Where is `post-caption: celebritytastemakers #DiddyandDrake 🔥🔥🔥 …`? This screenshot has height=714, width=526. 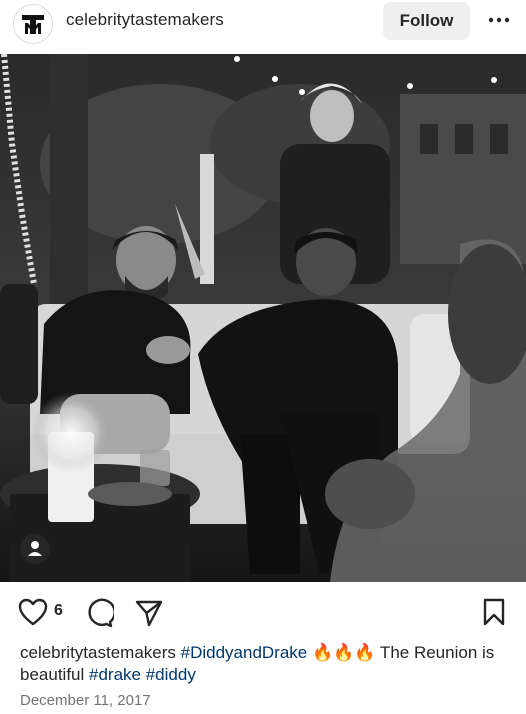 post-caption: celebritytastemakers #DiddyandDrake 🔥🔥🔥 … is located at coordinates (265, 664).